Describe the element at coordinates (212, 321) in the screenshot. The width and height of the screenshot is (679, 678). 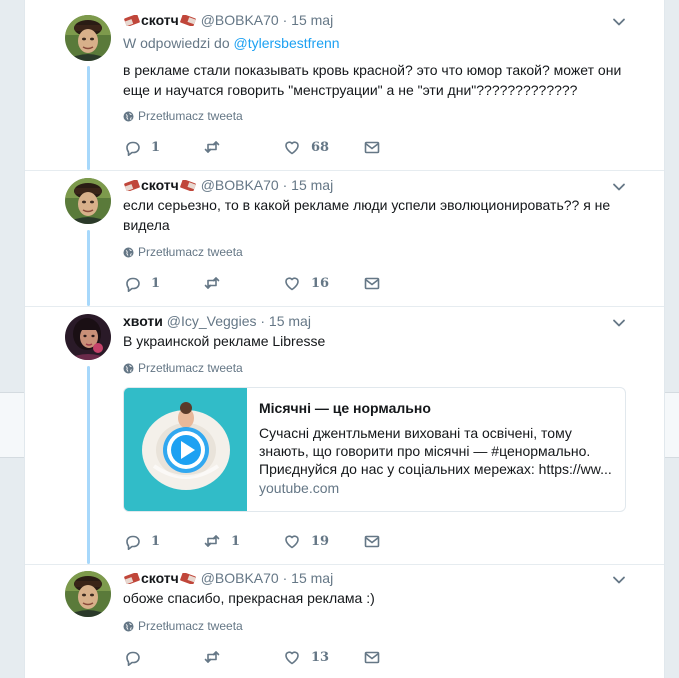
I see `handle: @Icy_Veggies` at that location.